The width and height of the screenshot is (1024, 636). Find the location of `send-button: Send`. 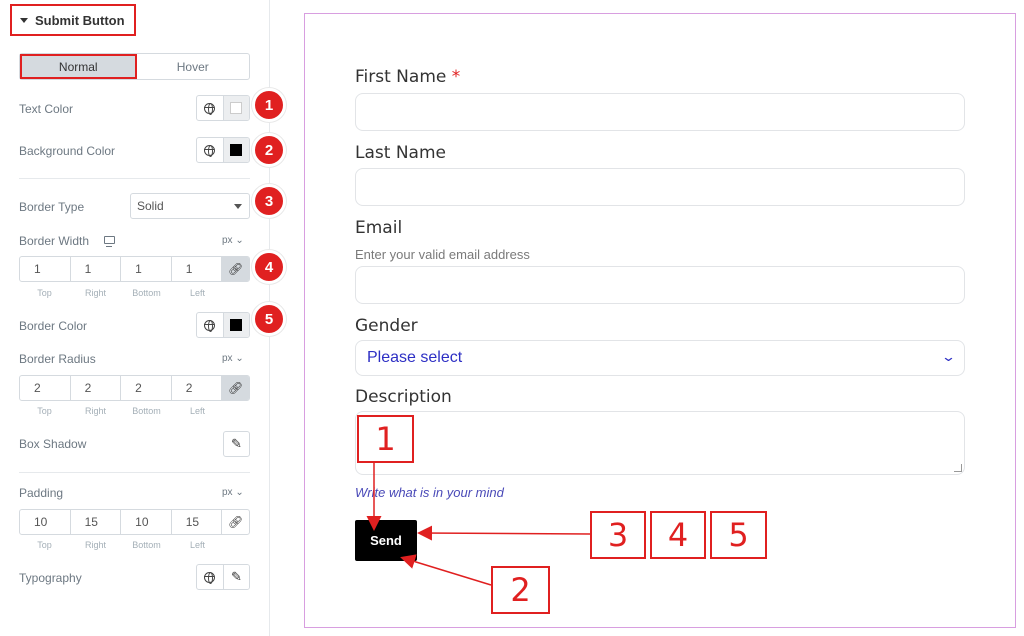

send-button: Send is located at coordinates (386, 540).